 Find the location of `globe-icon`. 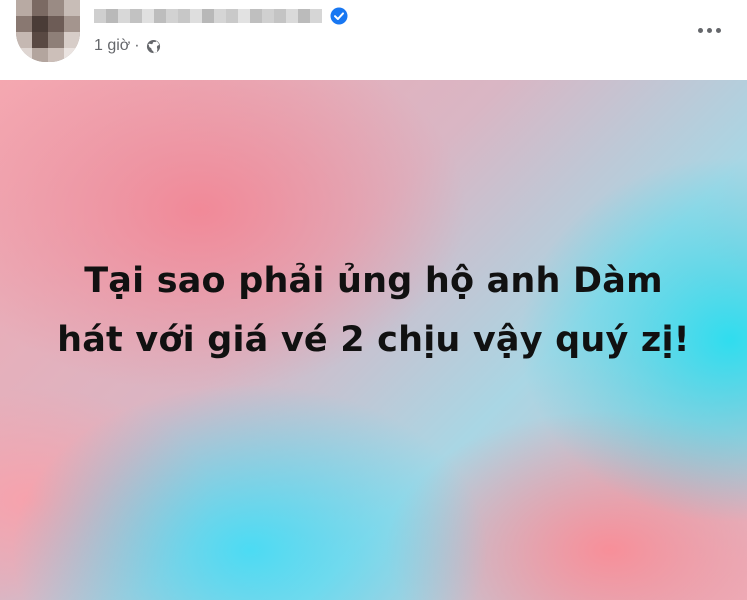

globe-icon is located at coordinates (153, 46).